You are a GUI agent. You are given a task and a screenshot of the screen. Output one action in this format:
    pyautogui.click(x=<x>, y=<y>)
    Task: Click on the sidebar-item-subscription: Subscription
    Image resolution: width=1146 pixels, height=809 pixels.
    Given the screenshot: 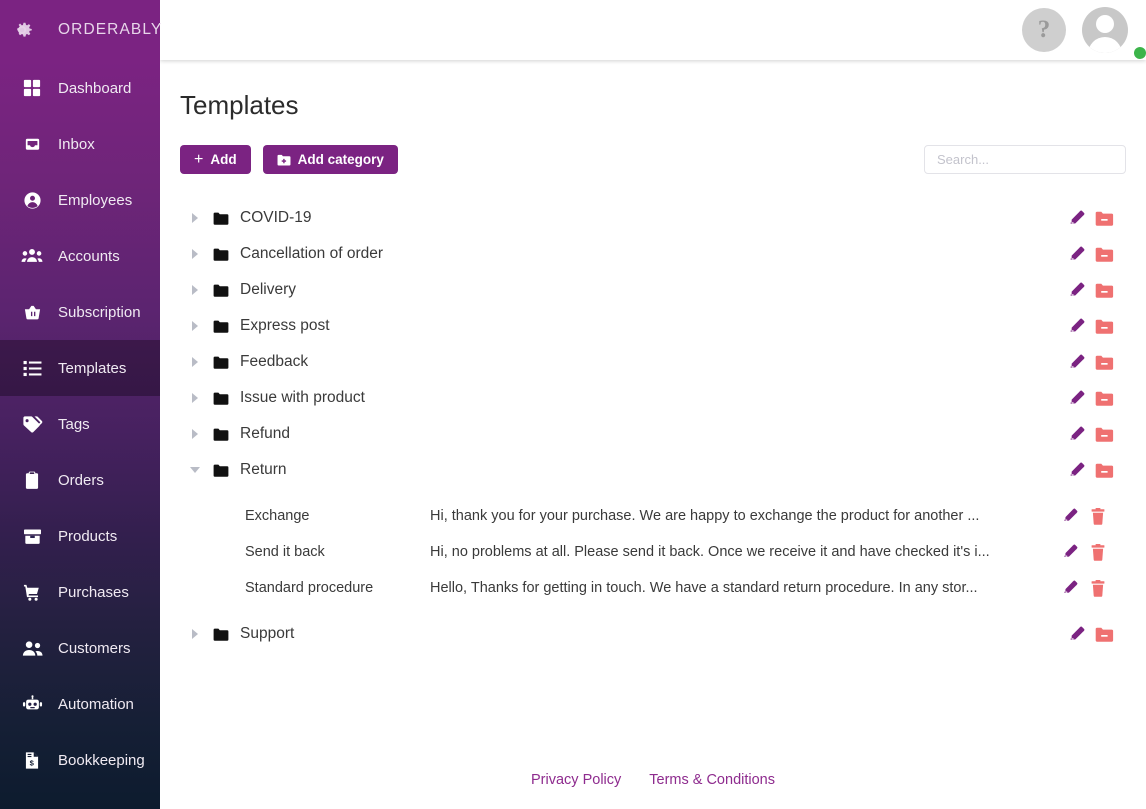 What is the action you would take?
    pyautogui.click(x=80, y=312)
    